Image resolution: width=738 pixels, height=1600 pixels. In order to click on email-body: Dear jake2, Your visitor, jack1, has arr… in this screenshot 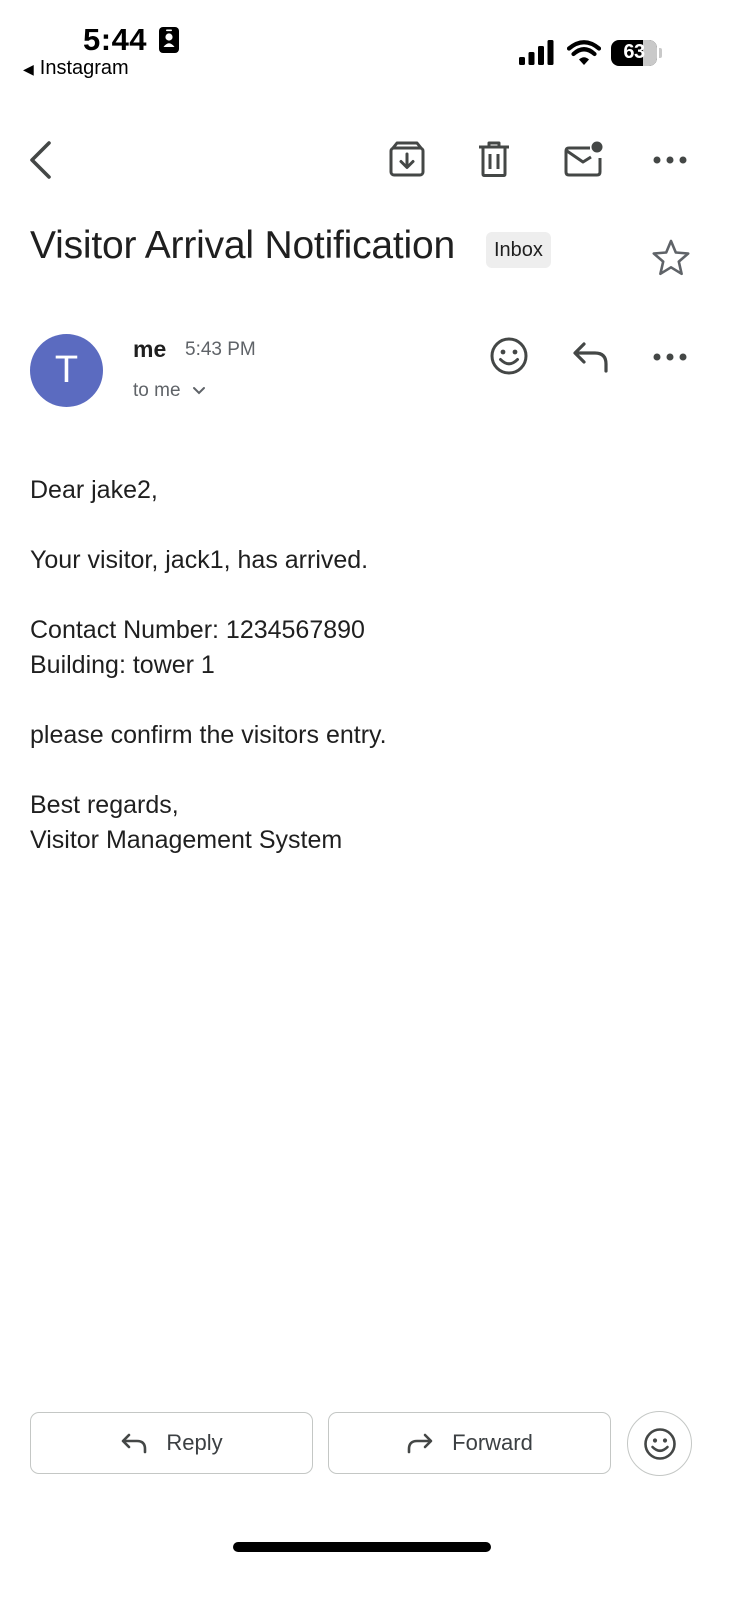, I will do `click(208, 665)`.